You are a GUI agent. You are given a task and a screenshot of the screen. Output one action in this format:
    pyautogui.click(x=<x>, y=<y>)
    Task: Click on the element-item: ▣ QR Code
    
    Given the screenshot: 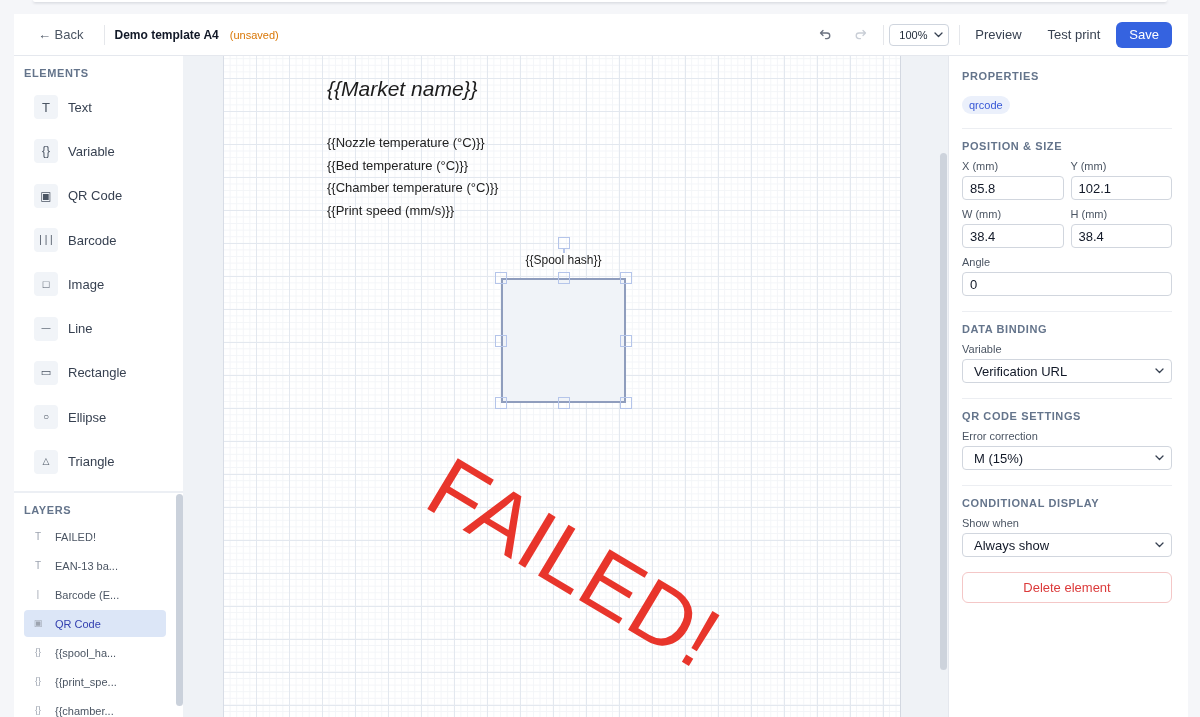 What is the action you would take?
    pyautogui.click(x=98, y=195)
    